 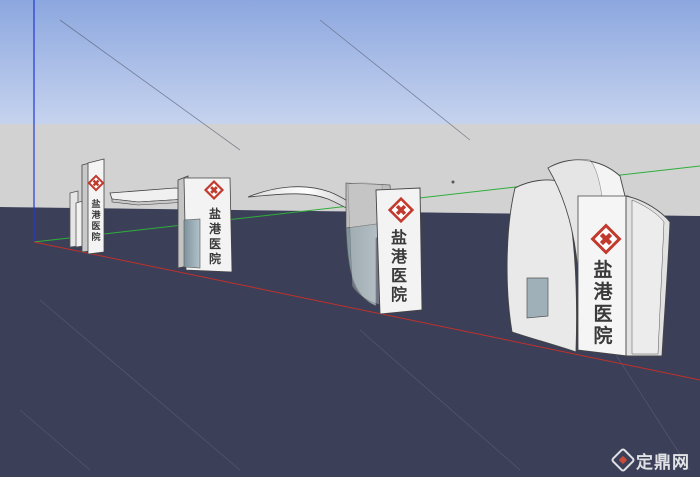 I want to click on gate2-char-2: 港, so click(x=215, y=228).